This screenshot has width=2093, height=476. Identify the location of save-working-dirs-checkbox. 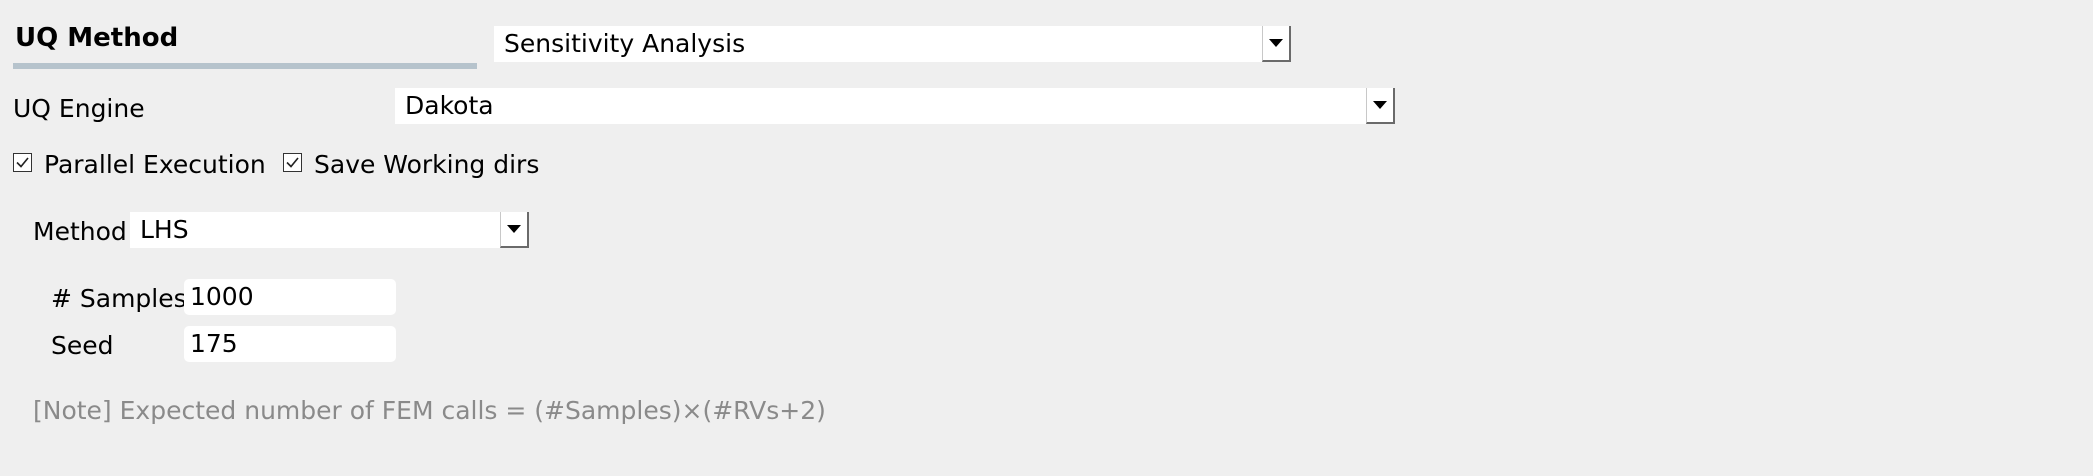
(292, 162).